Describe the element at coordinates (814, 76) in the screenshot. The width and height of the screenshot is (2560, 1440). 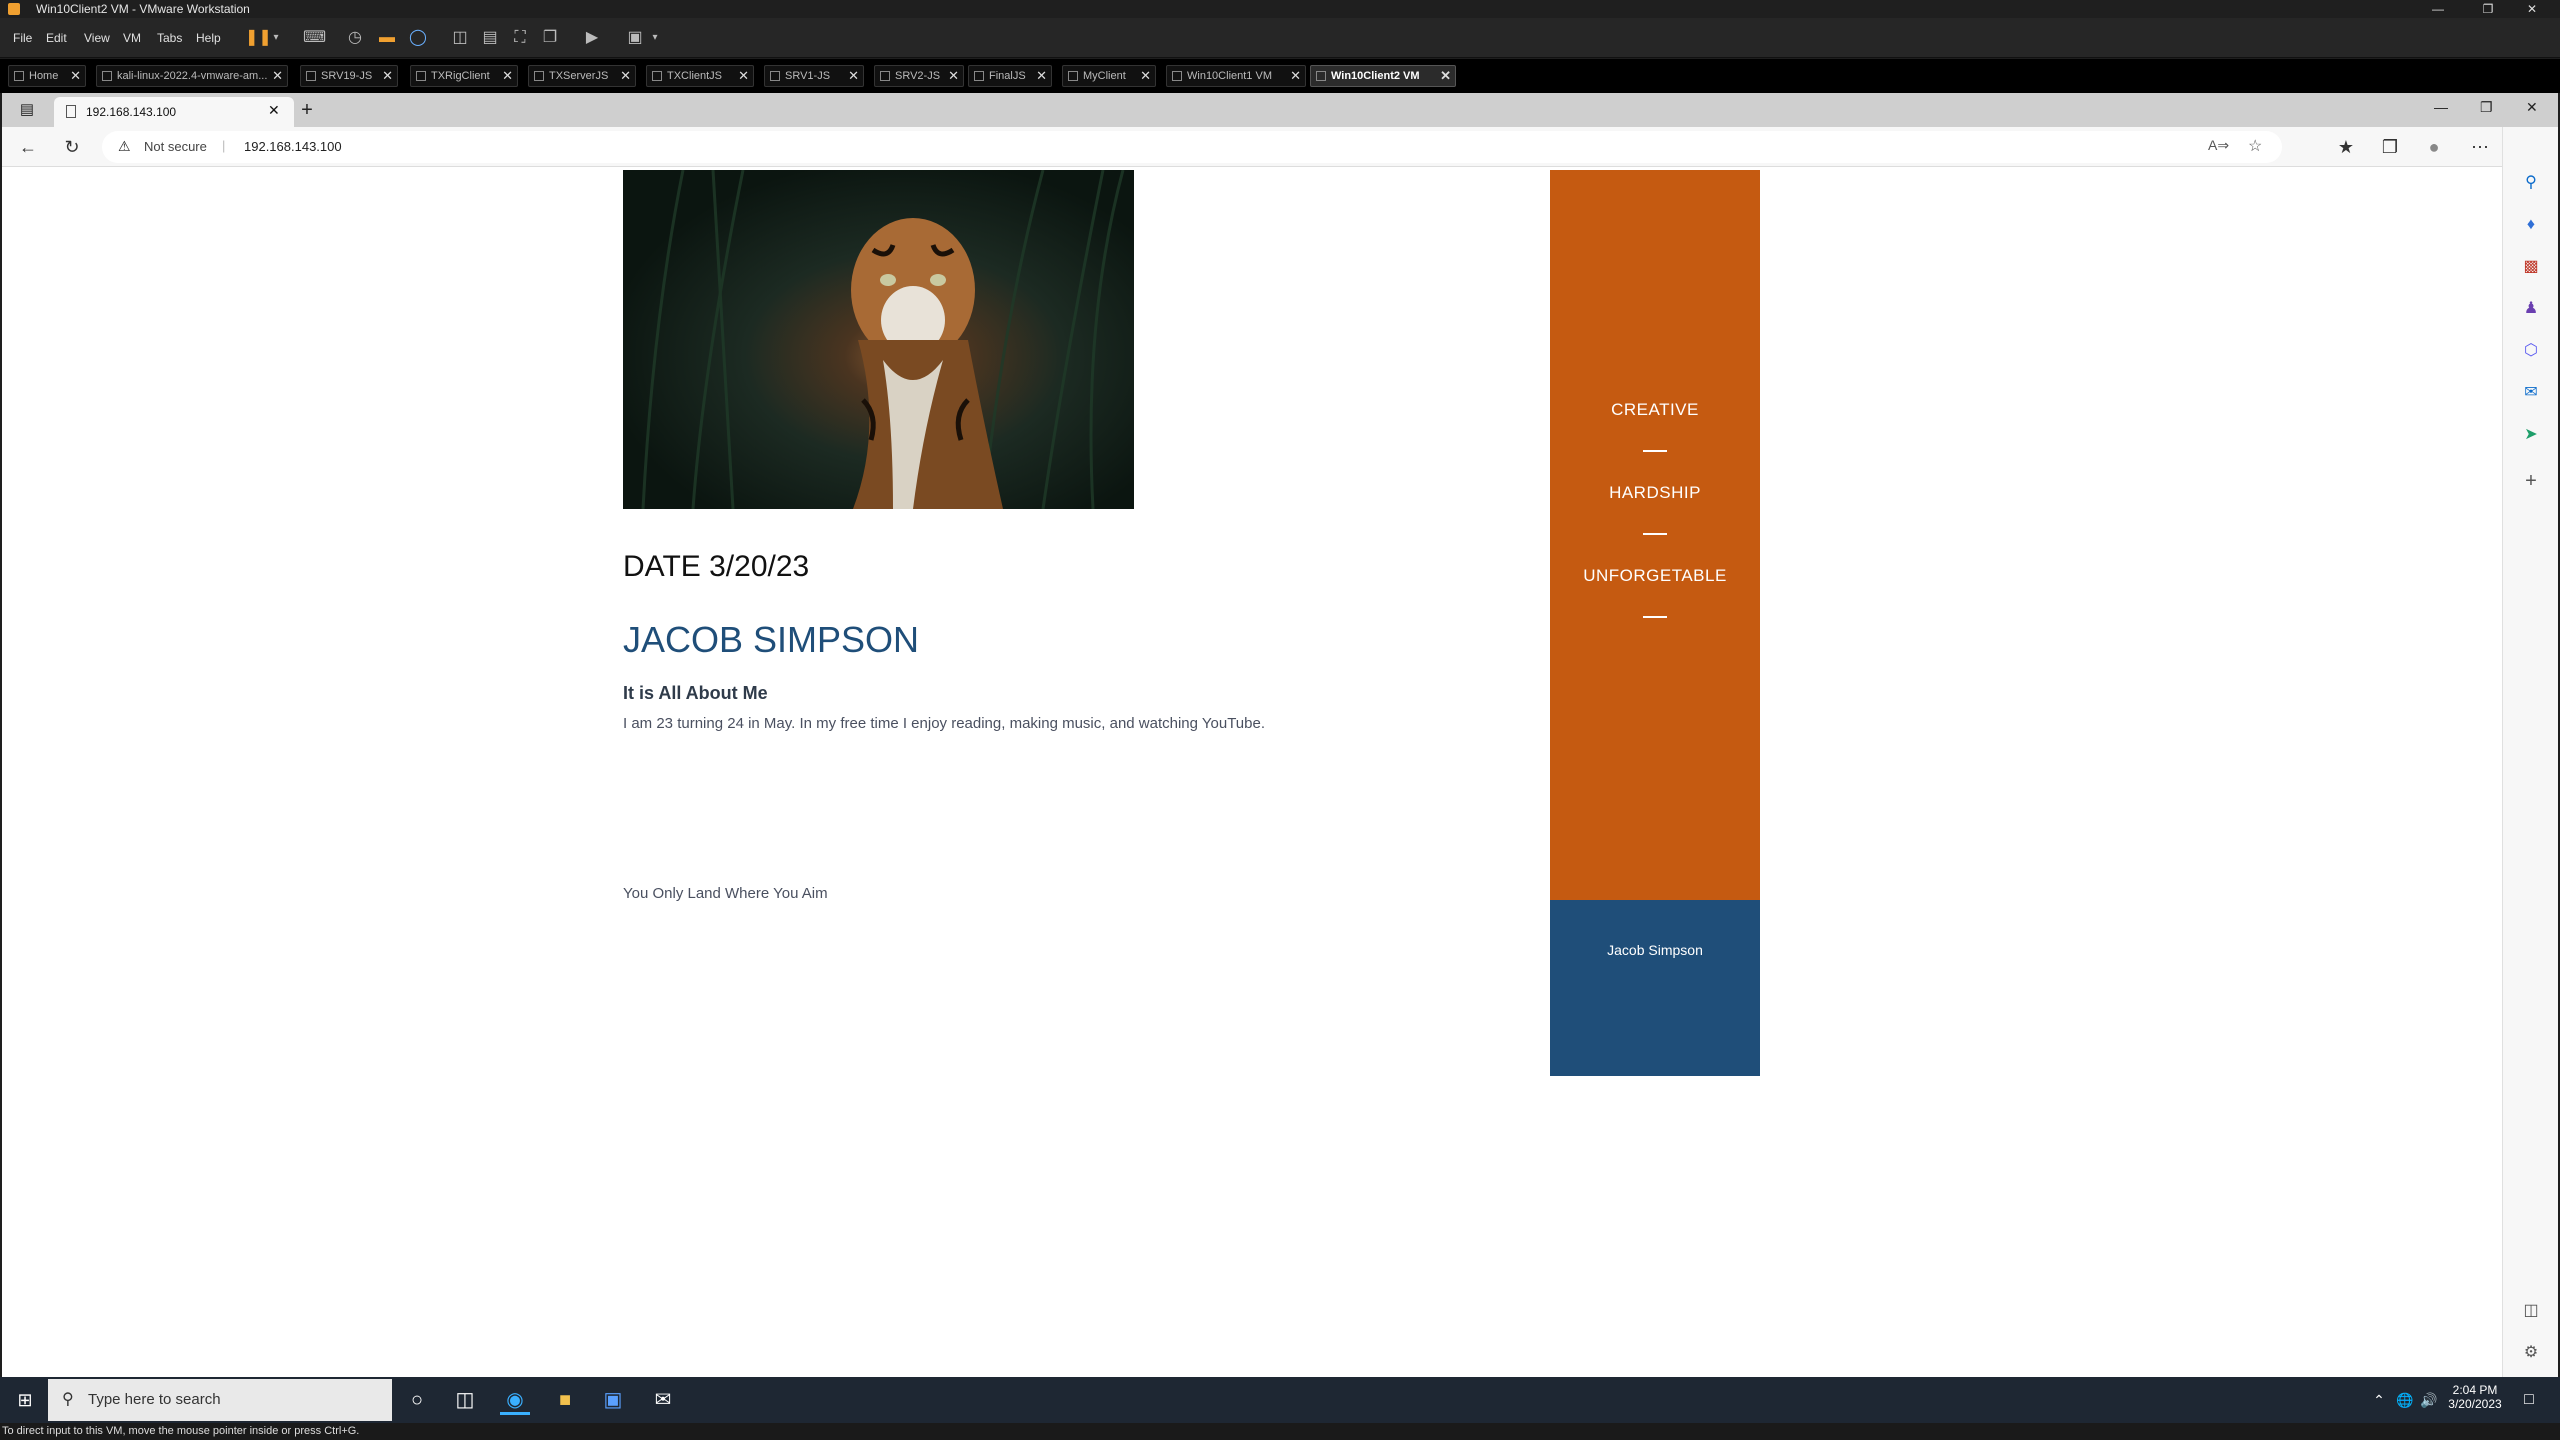
I see `vm-tab-srv1: SRV1-JS ✕` at that location.